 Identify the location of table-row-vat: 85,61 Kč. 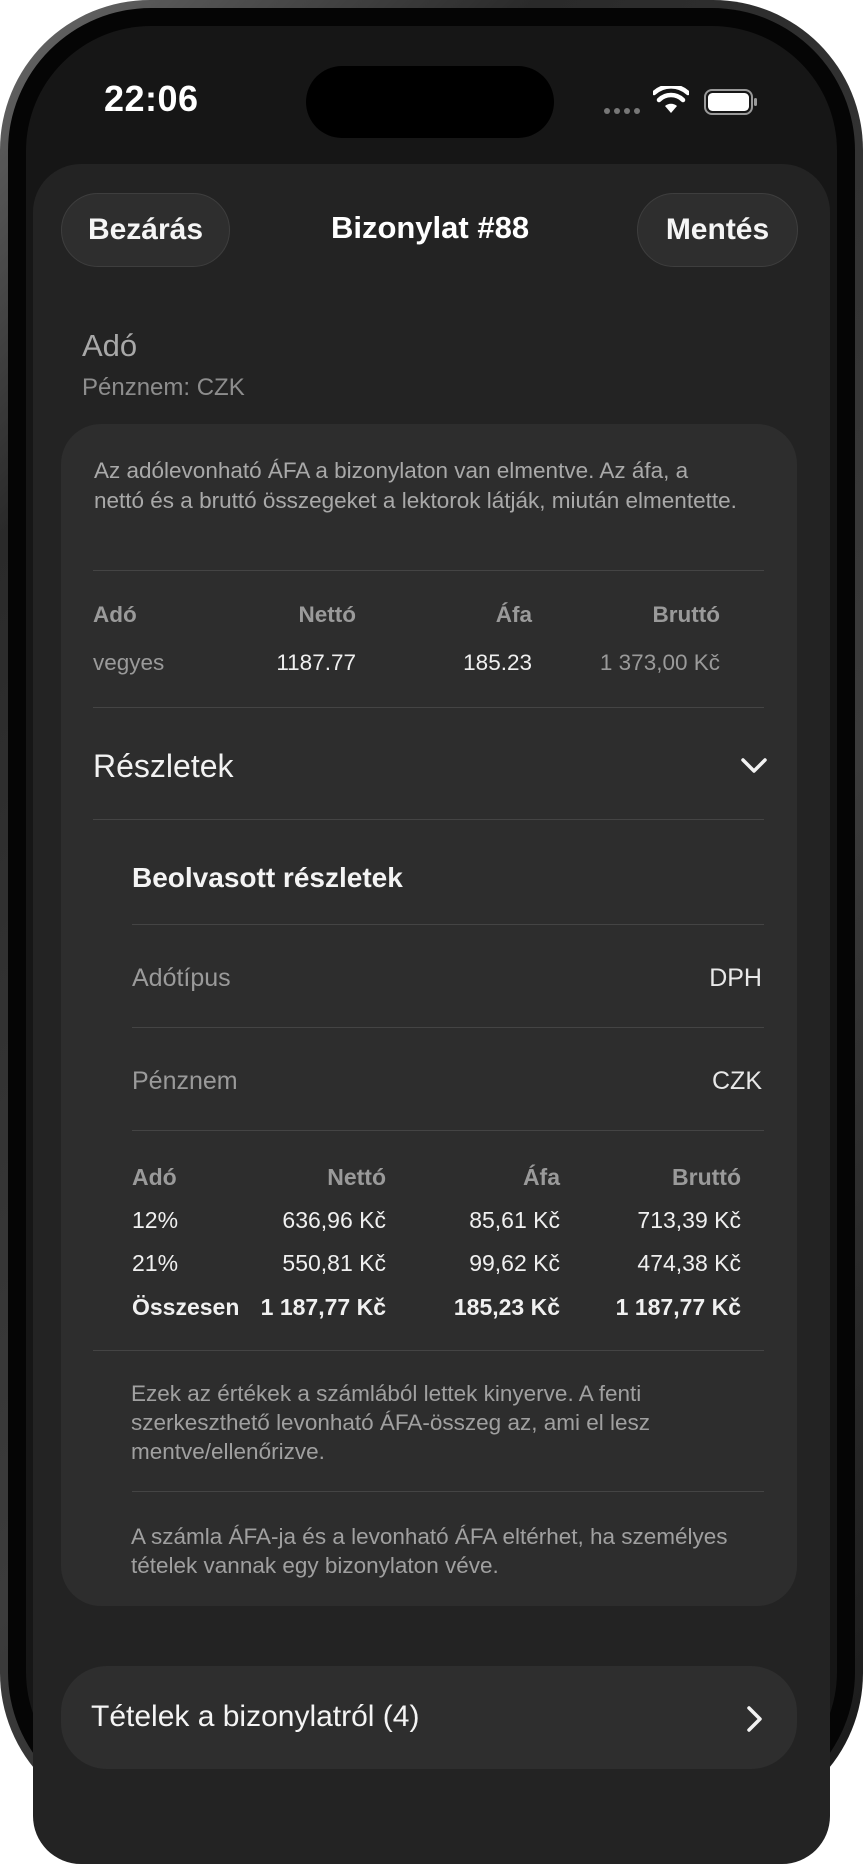
(514, 1220).